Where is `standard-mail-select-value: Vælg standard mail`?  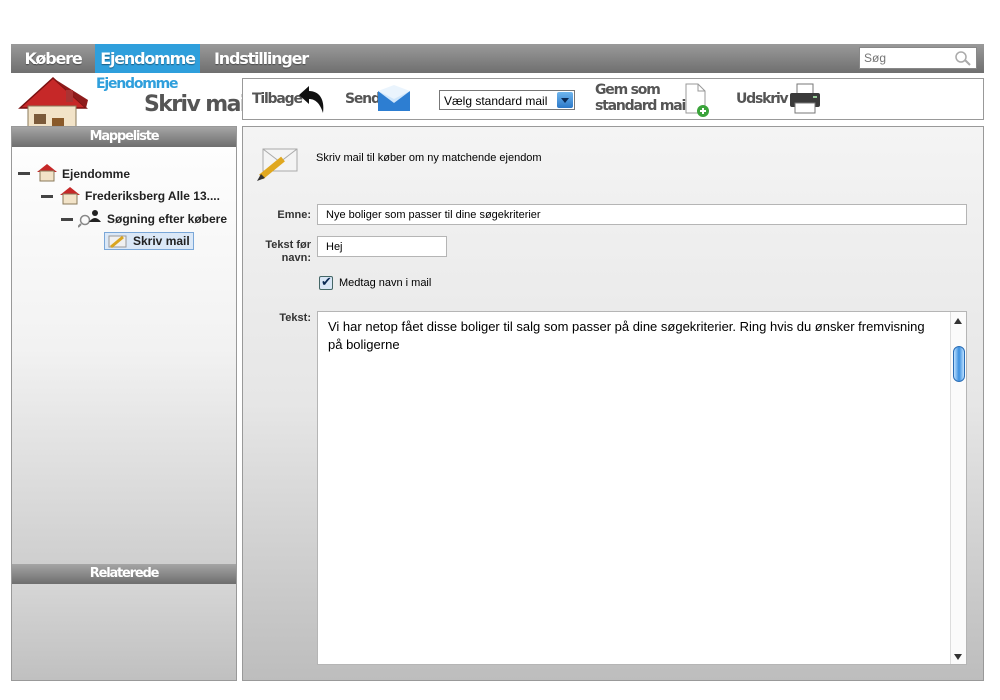 standard-mail-select-value: Vælg standard mail is located at coordinates (496, 101).